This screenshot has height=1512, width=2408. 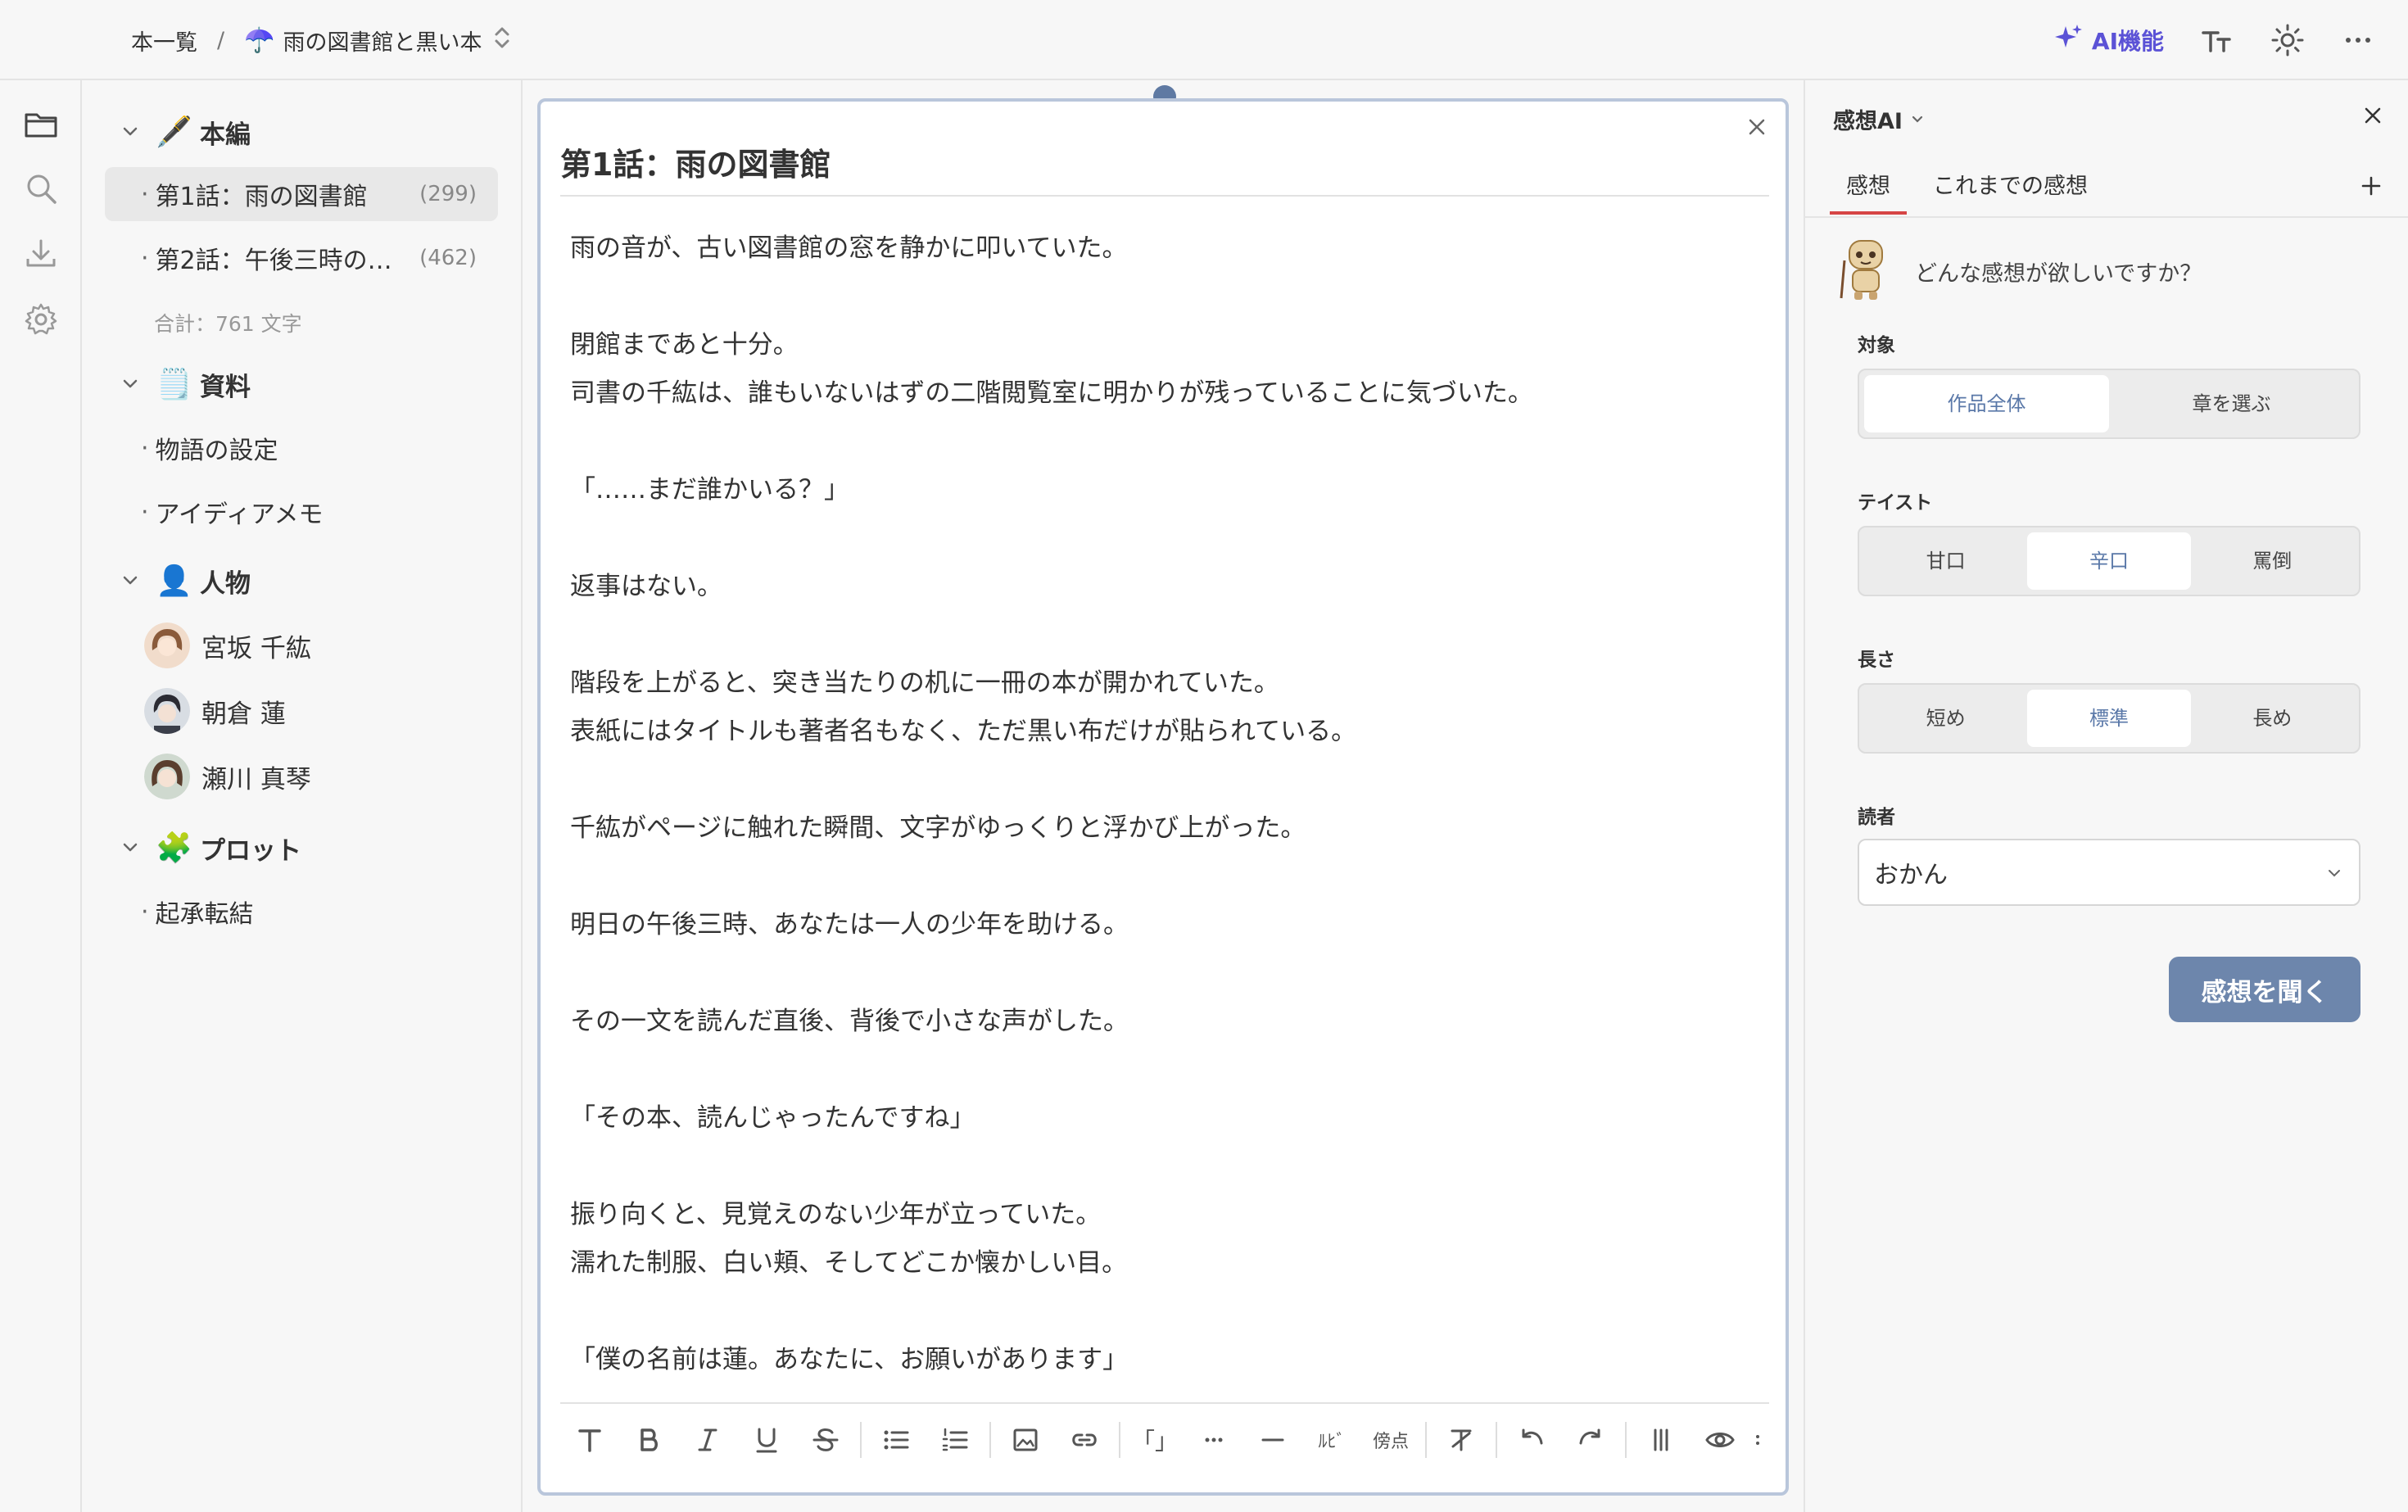 I want to click on clear-format-icon, so click(x=1461, y=1440).